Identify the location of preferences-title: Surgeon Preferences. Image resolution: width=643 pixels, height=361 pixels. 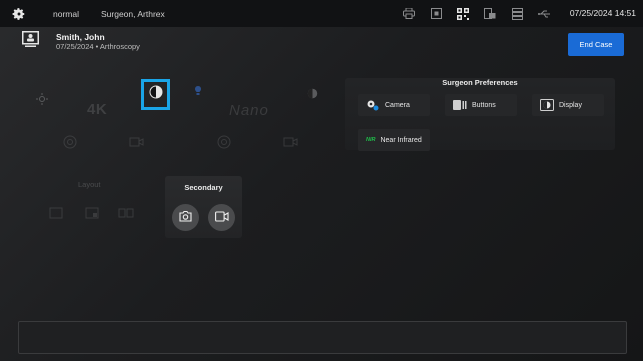
(480, 82).